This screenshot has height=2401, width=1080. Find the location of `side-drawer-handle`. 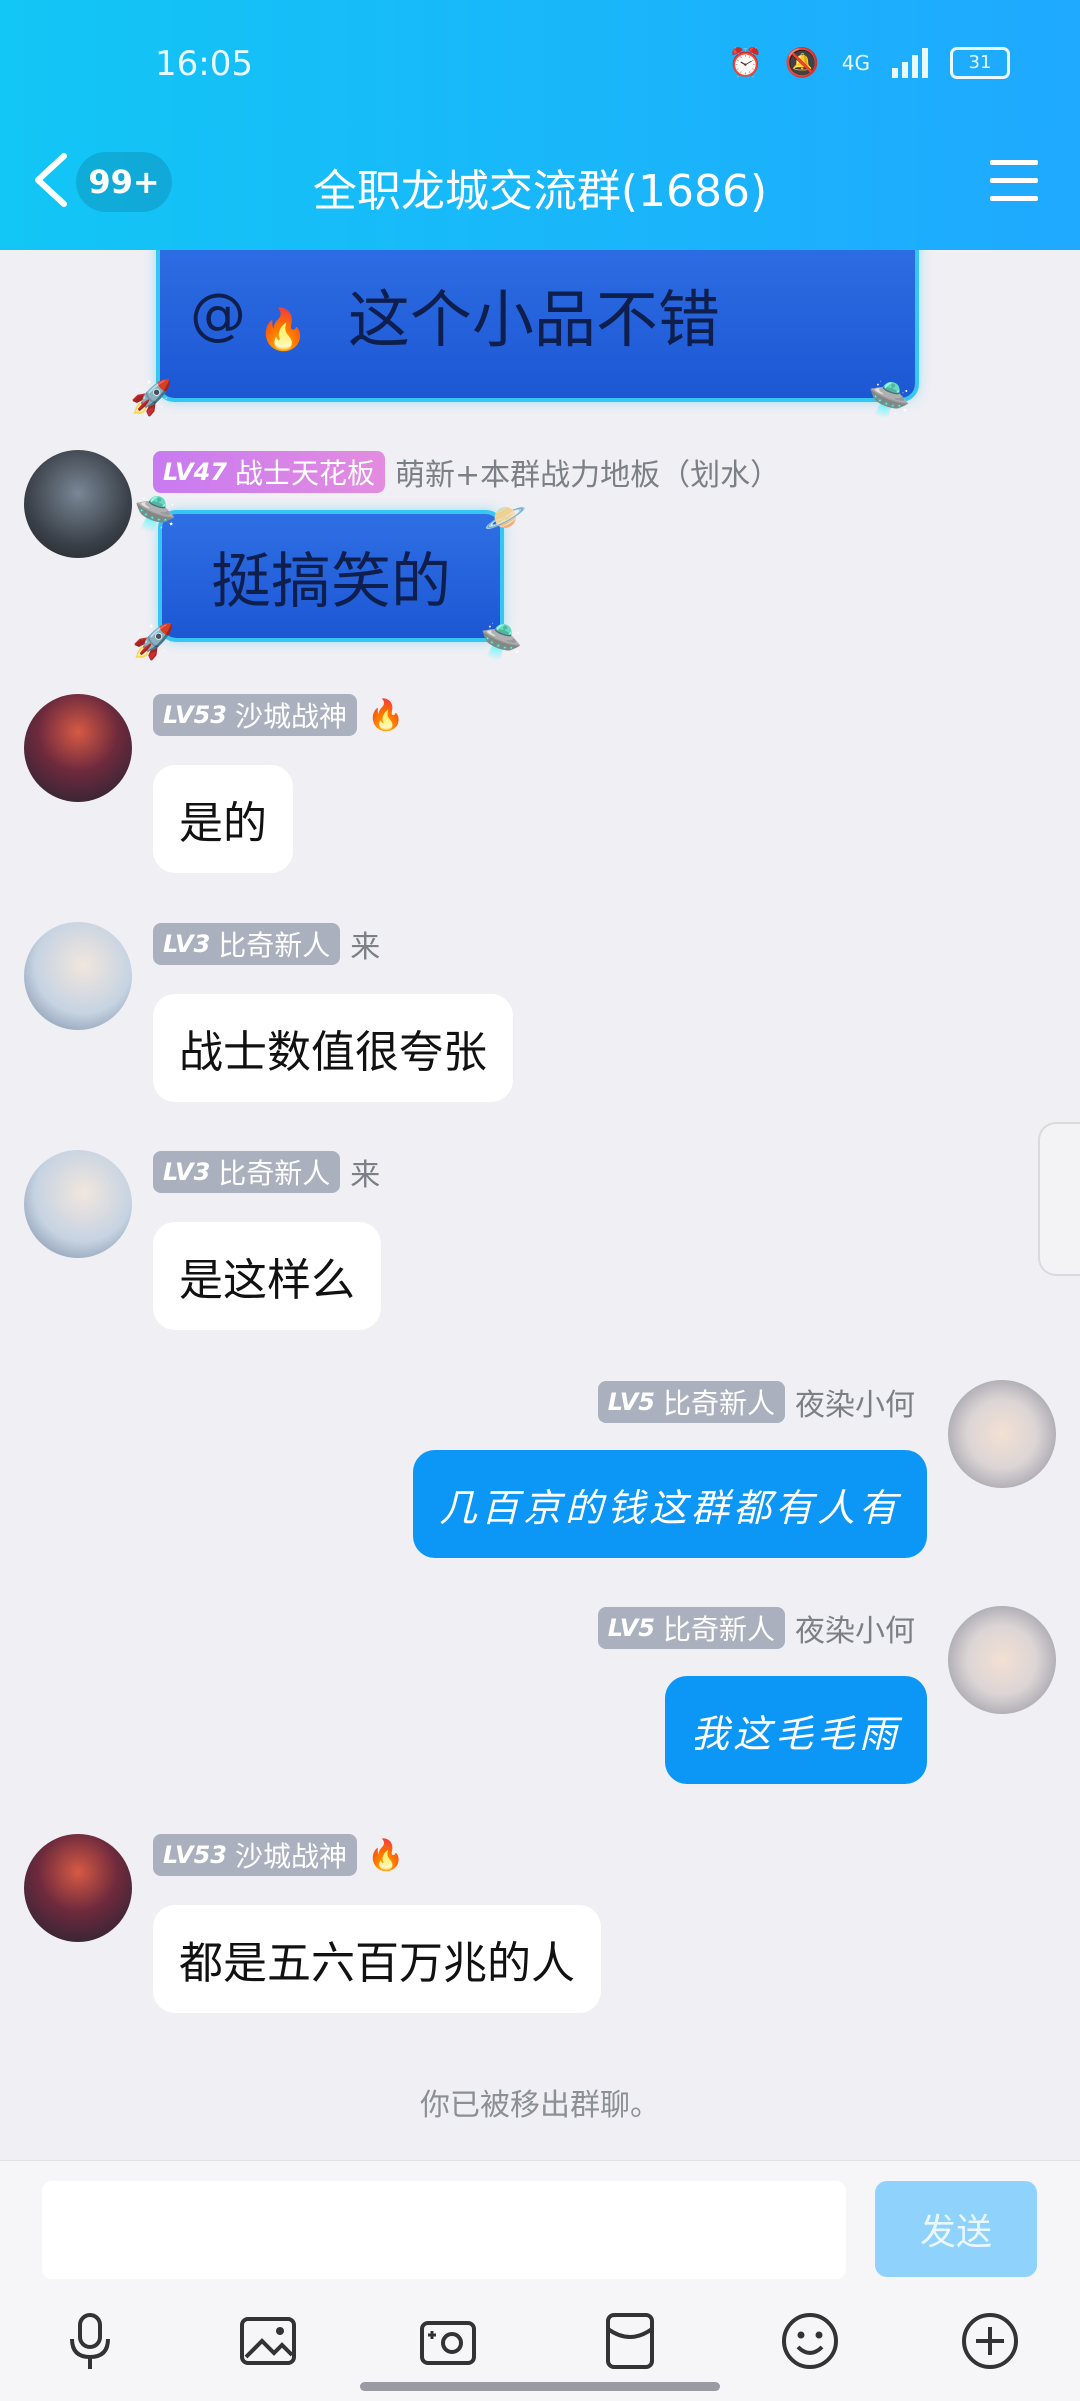

side-drawer-handle is located at coordinates (1059, 1199).